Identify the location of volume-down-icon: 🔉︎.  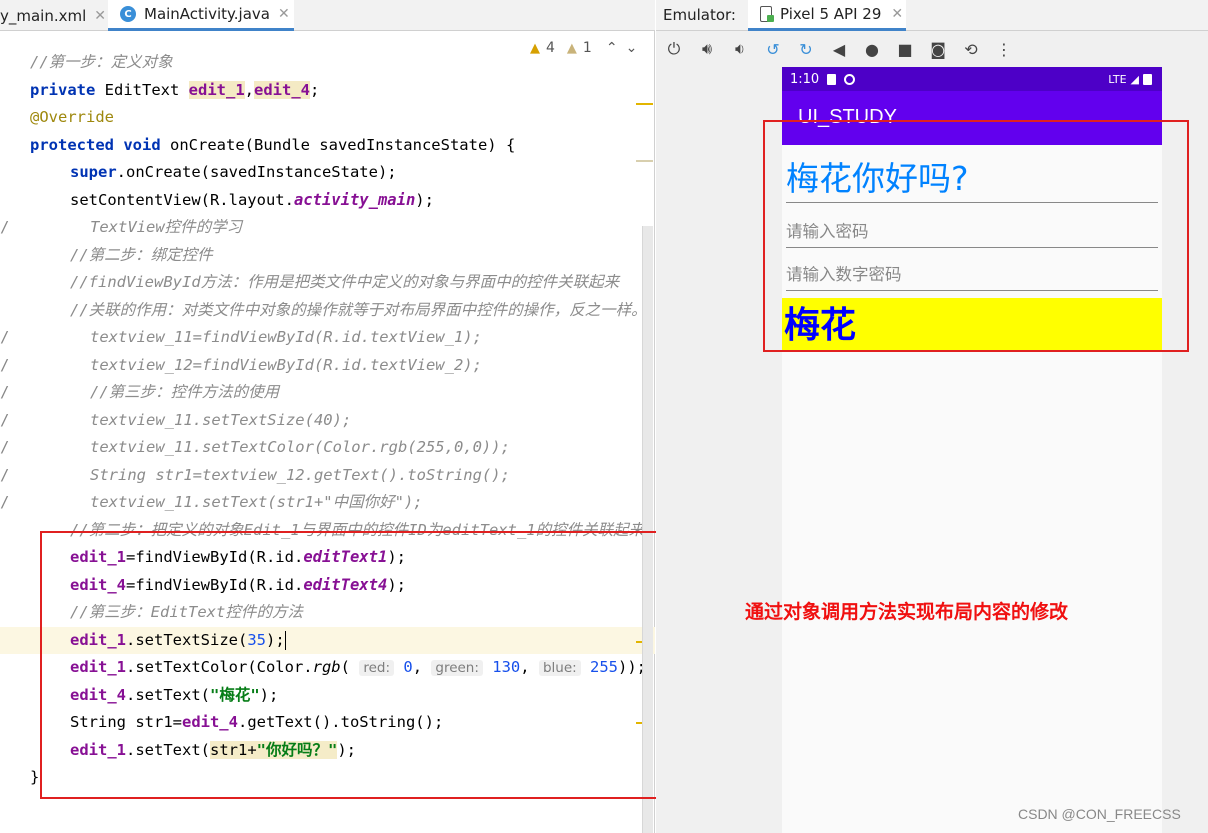
(740, 48).